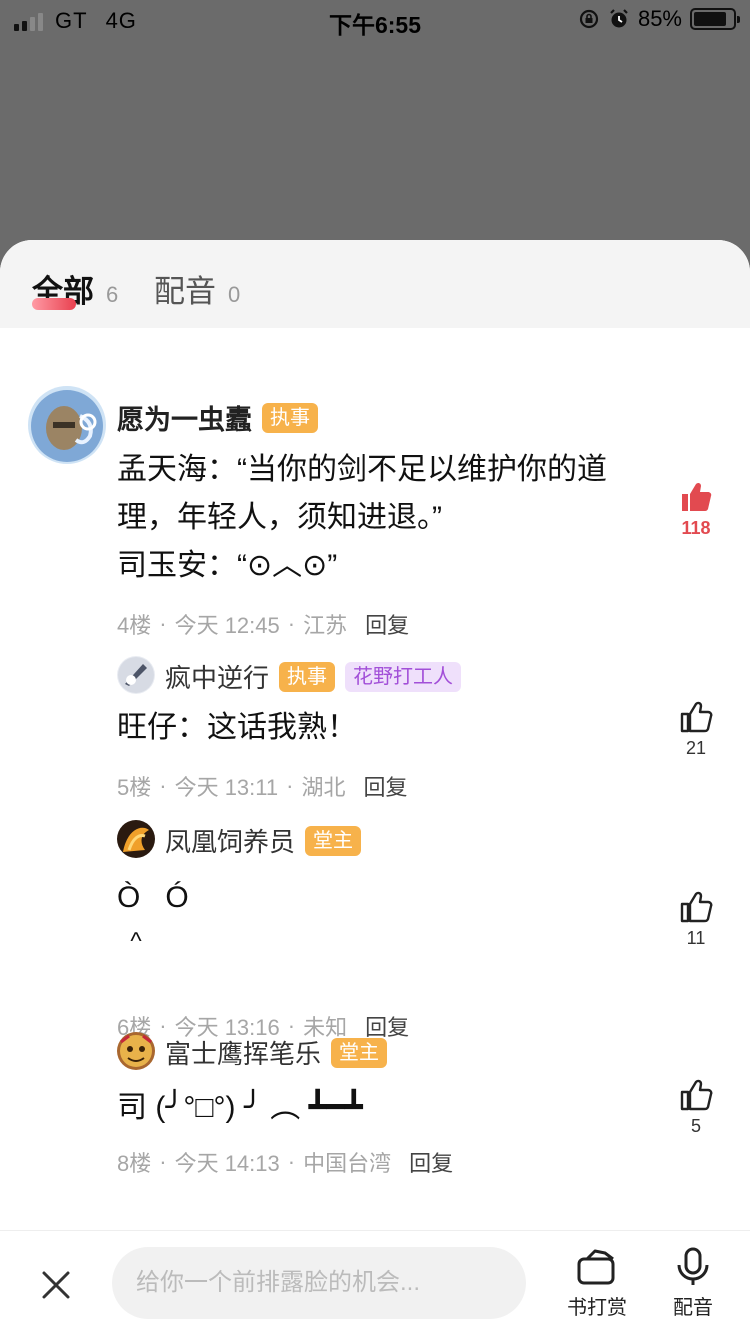  I want to click on battery-percent: 85%, so click(659, 18).